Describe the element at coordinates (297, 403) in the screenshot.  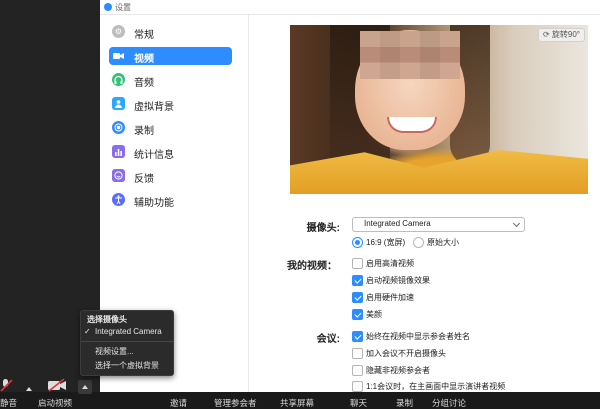
I see `share-screen-button: 共享屏幕` at that location.